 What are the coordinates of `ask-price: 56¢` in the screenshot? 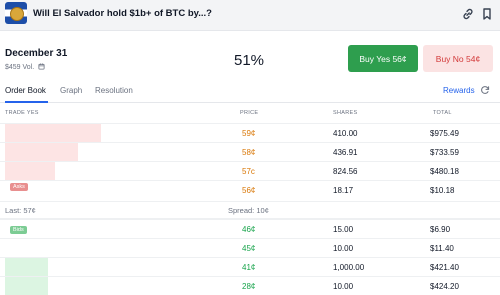 It's located at (249, 190).